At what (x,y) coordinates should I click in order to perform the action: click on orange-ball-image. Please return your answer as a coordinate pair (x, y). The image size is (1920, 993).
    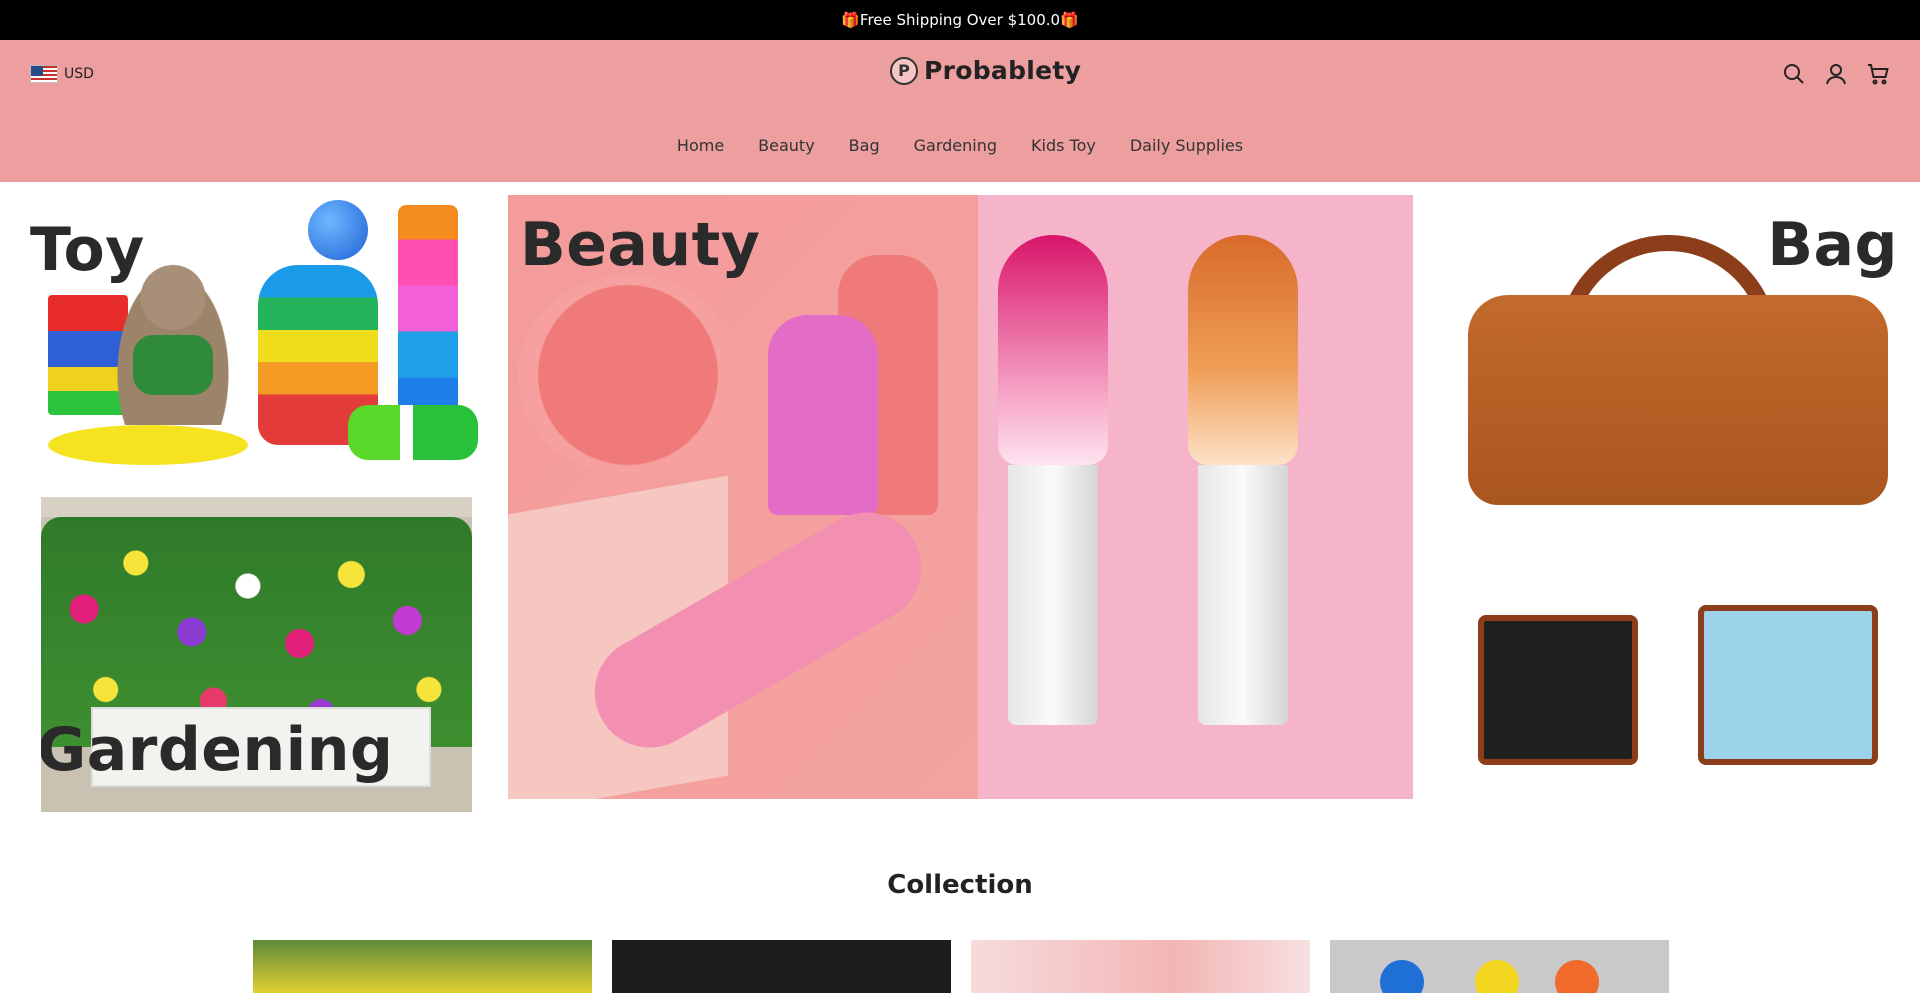
    Looking at the image, I should click on (1577, 976).